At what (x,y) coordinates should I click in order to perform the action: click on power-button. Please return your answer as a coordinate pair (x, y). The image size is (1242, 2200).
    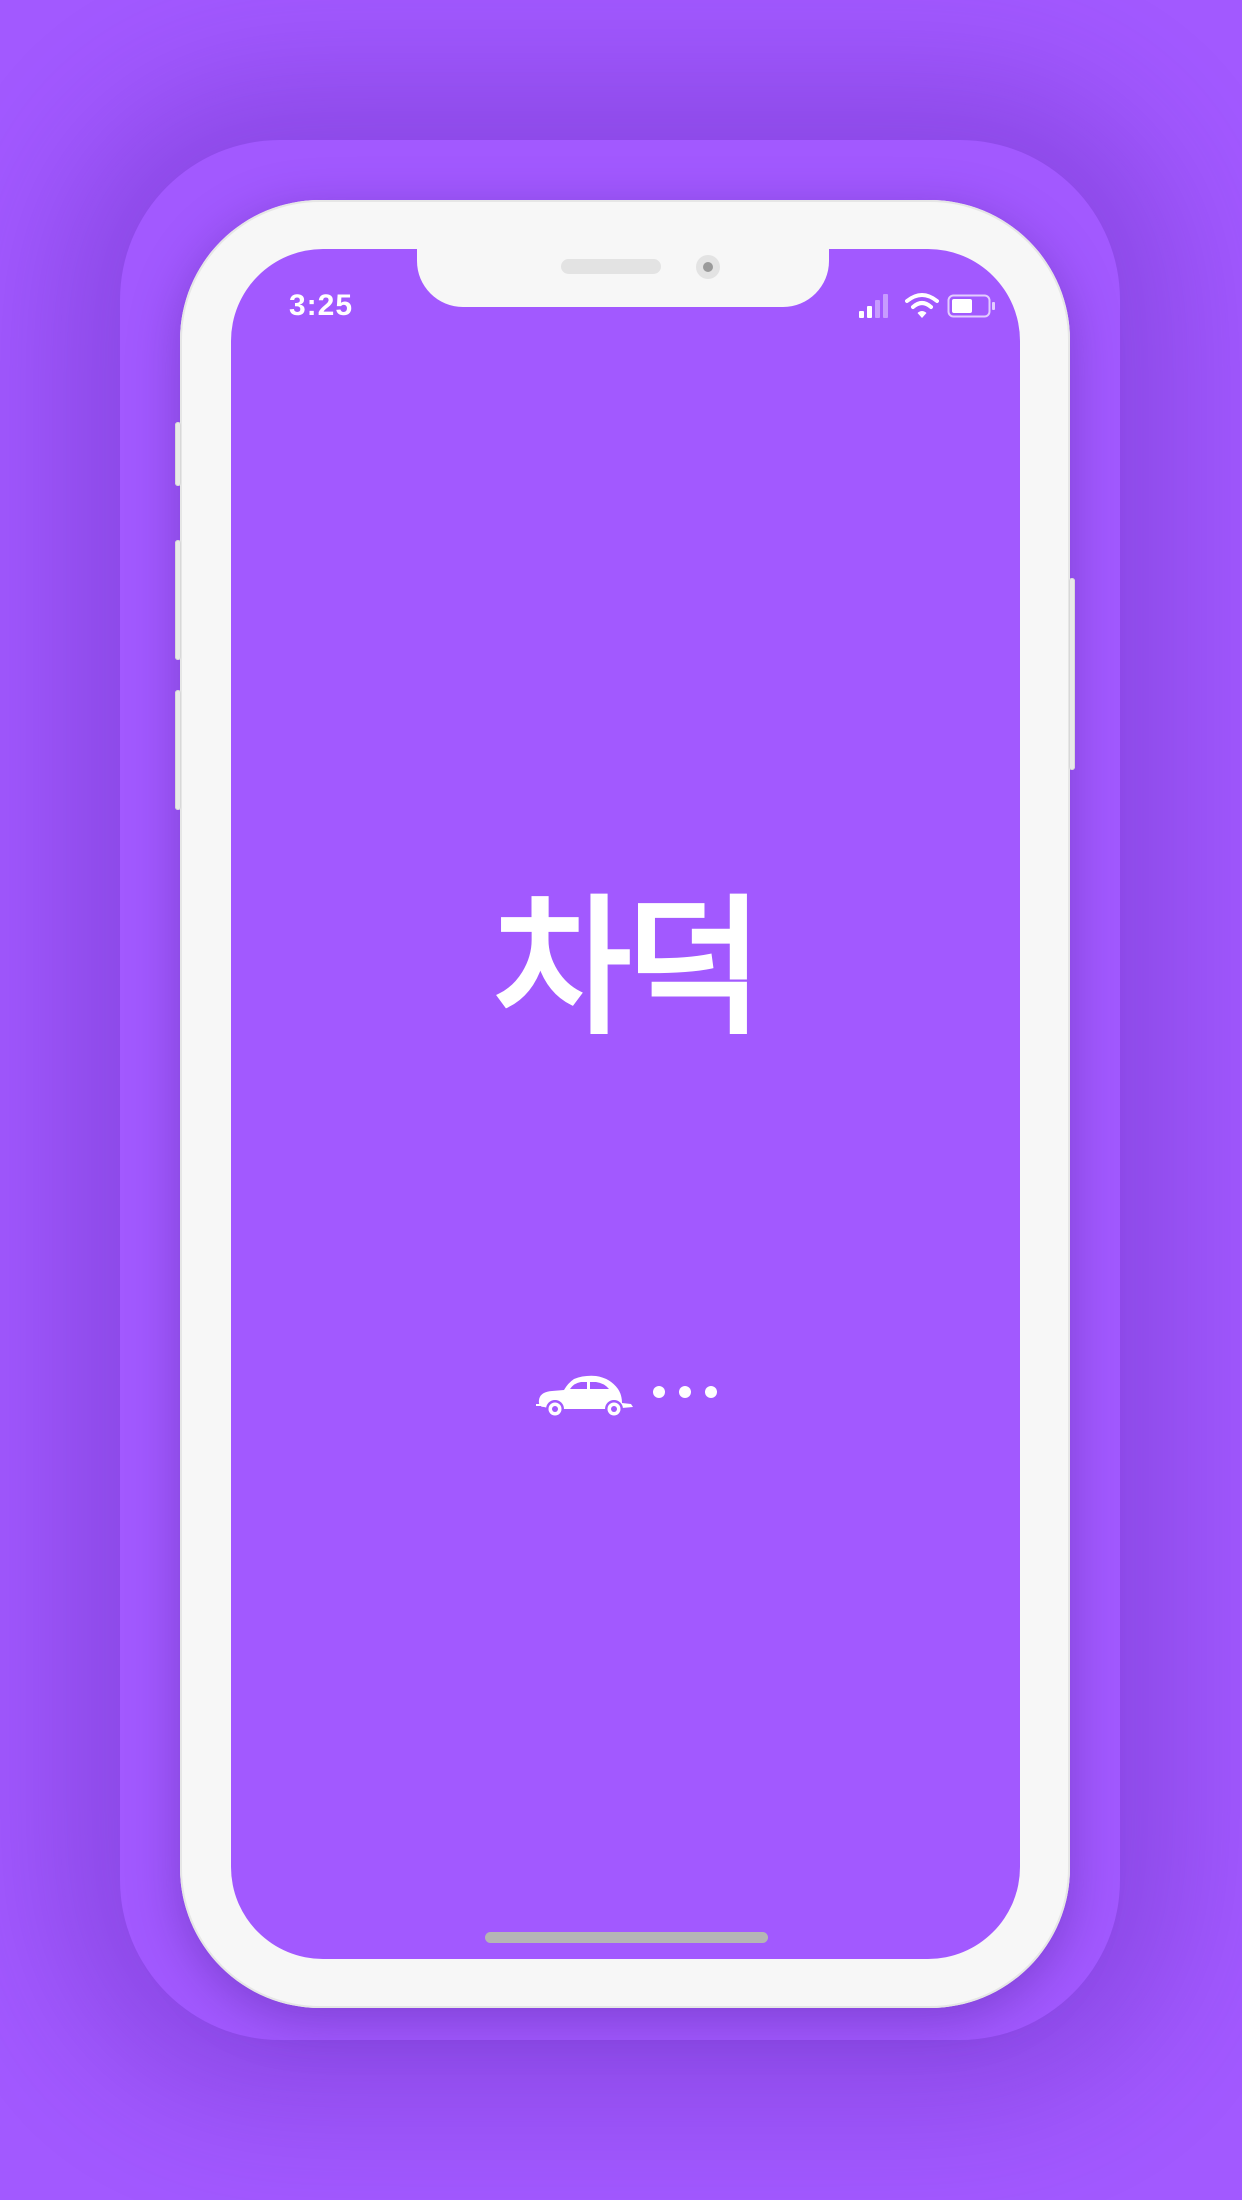
    Looking at the image, I should click on (1072, 674).